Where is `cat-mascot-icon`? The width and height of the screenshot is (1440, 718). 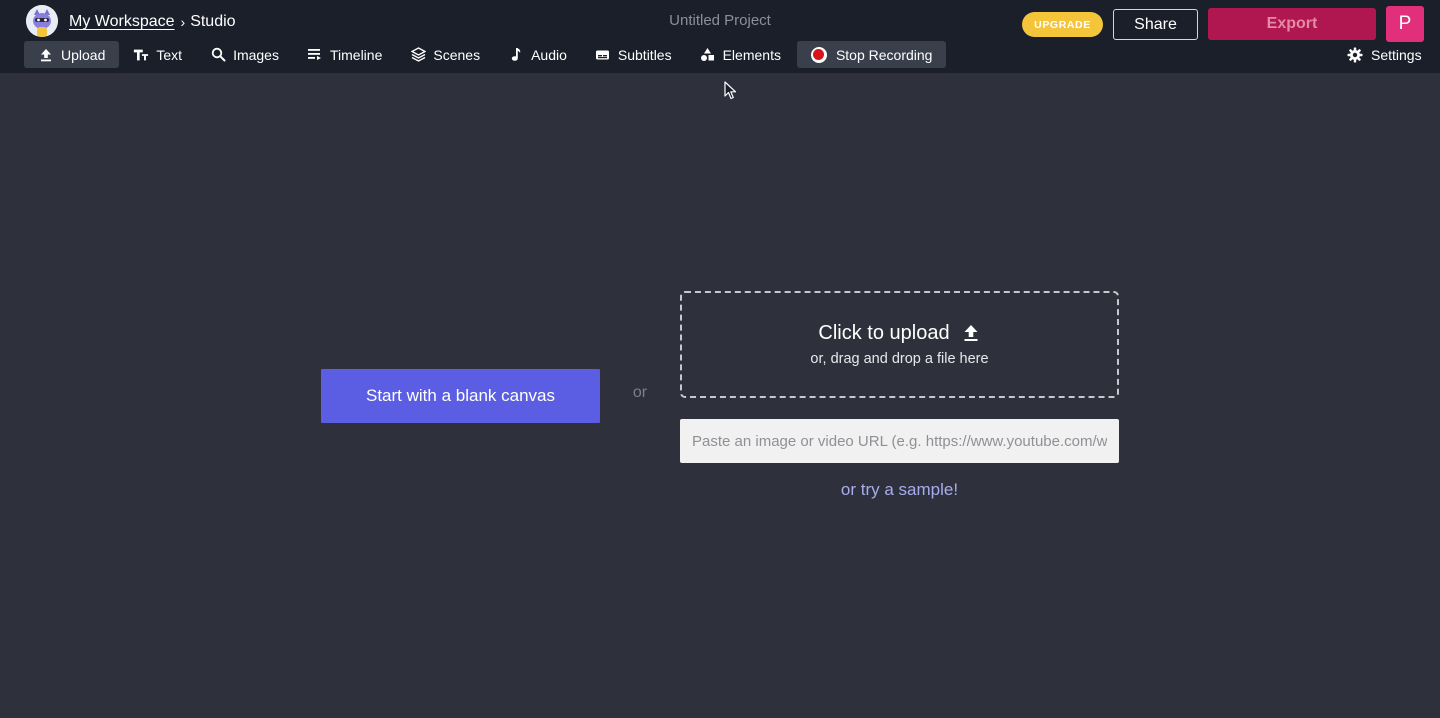 cat-mascot-icon is located at coordinates (42, 21).